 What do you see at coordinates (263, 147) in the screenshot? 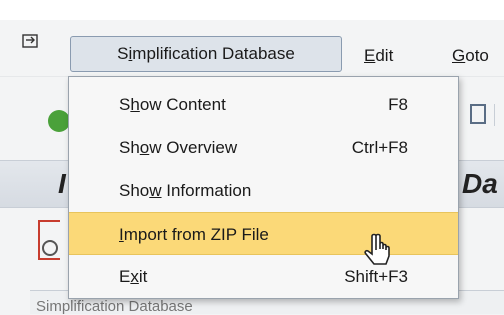
I see `menu-item-show-overview: Show Overview Ctrl+F8` at bounding box center [263, 147].